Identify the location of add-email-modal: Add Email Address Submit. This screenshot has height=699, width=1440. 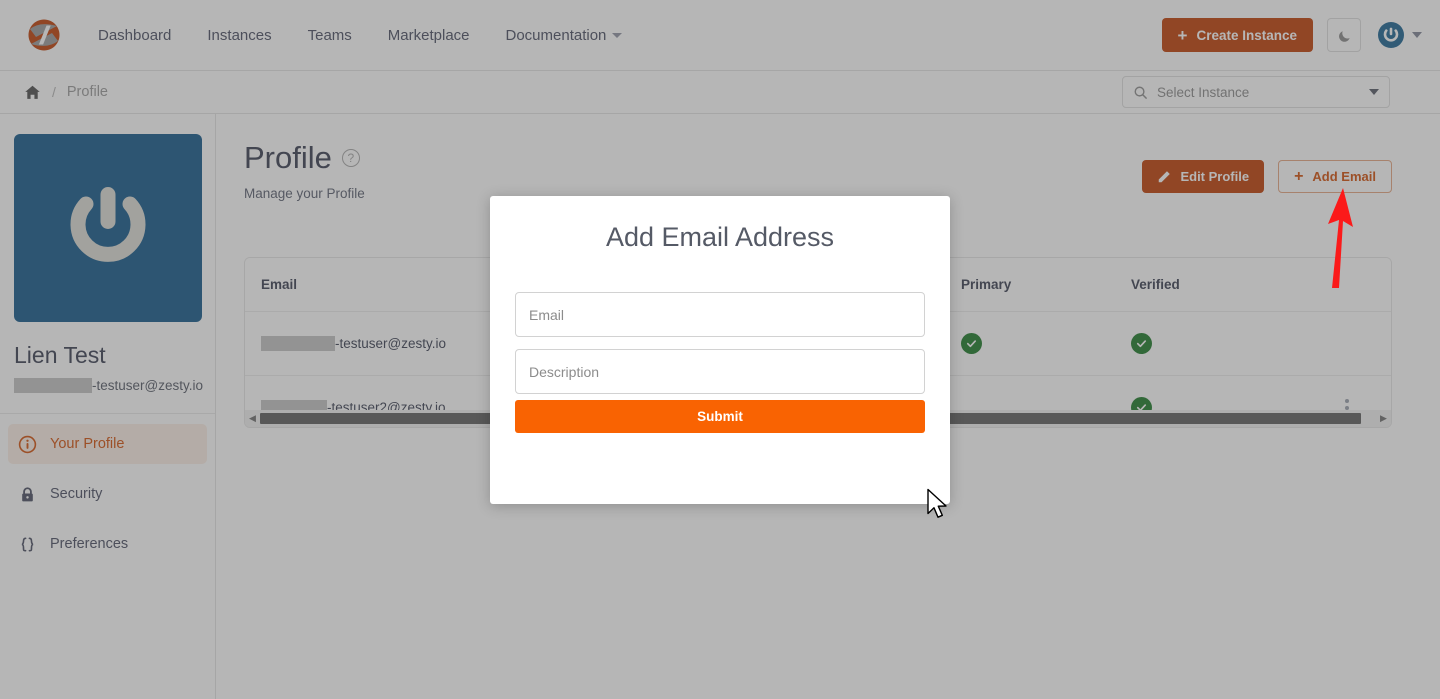
(720, 350).